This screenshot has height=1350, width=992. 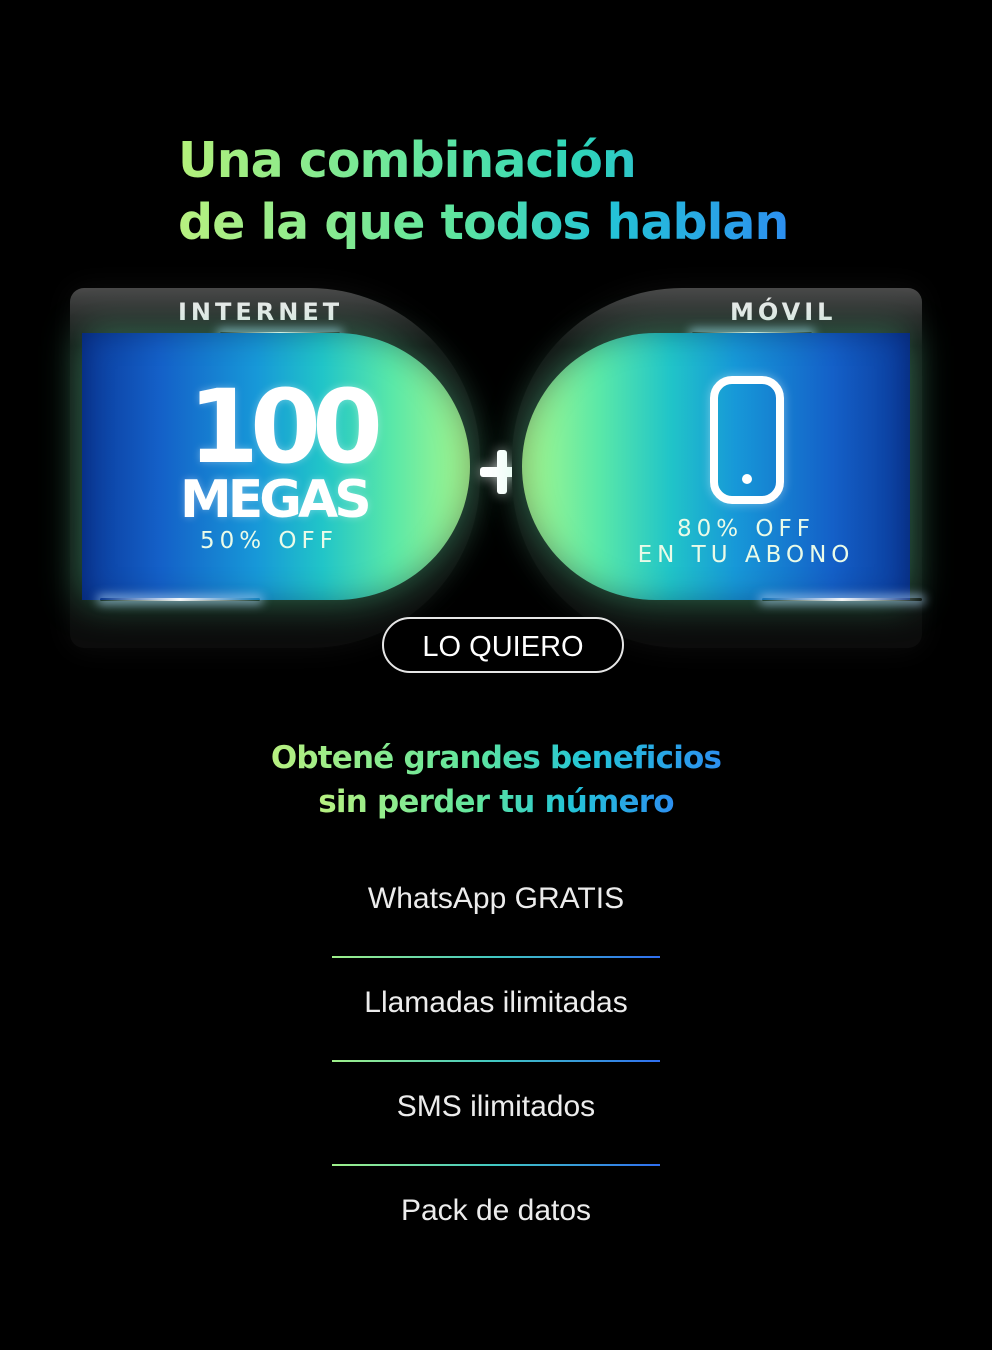 What do you see at coordinates (180, 599) in the screenshot?
I see `internet-bottom-glow` at bounding box center [180, 599].